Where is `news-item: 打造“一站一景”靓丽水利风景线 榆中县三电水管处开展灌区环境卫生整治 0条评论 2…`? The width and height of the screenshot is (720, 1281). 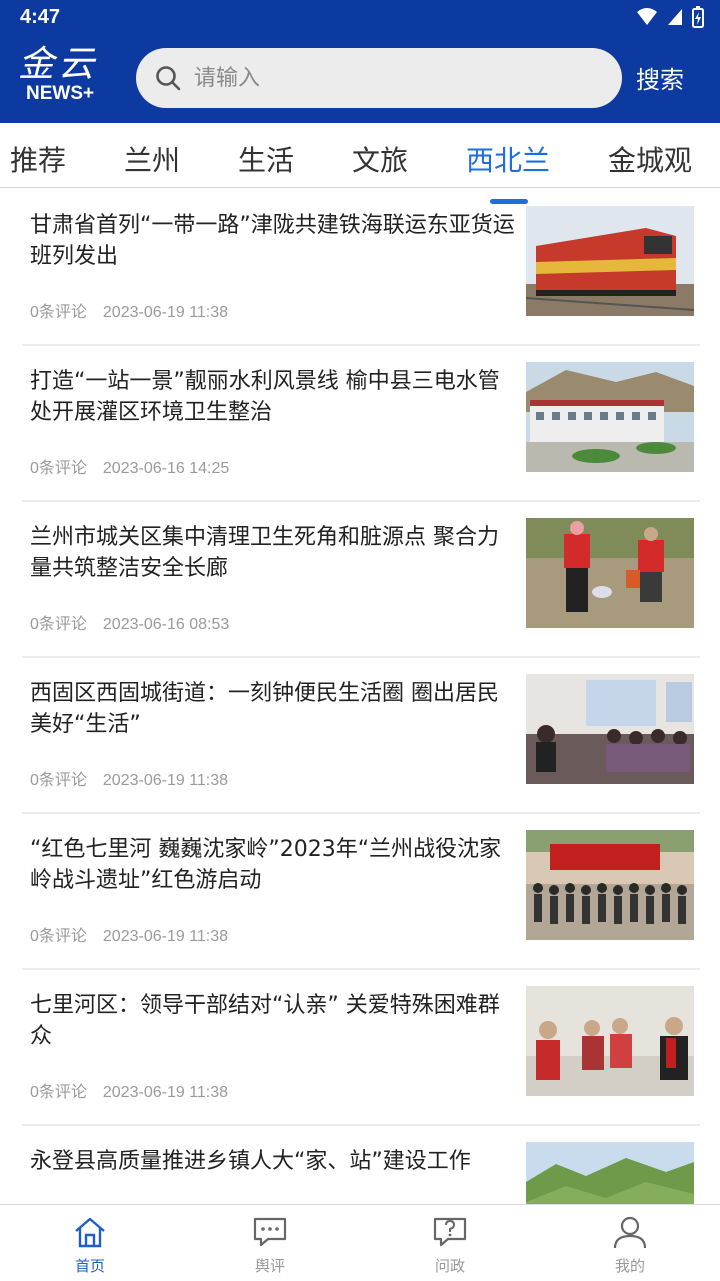 news-item: 打造“一站一景”靓丽水利风景线 榆中县三电水管处开展灌区环境卫生整治 0条评论 2… is located at coordinates (361, 423).